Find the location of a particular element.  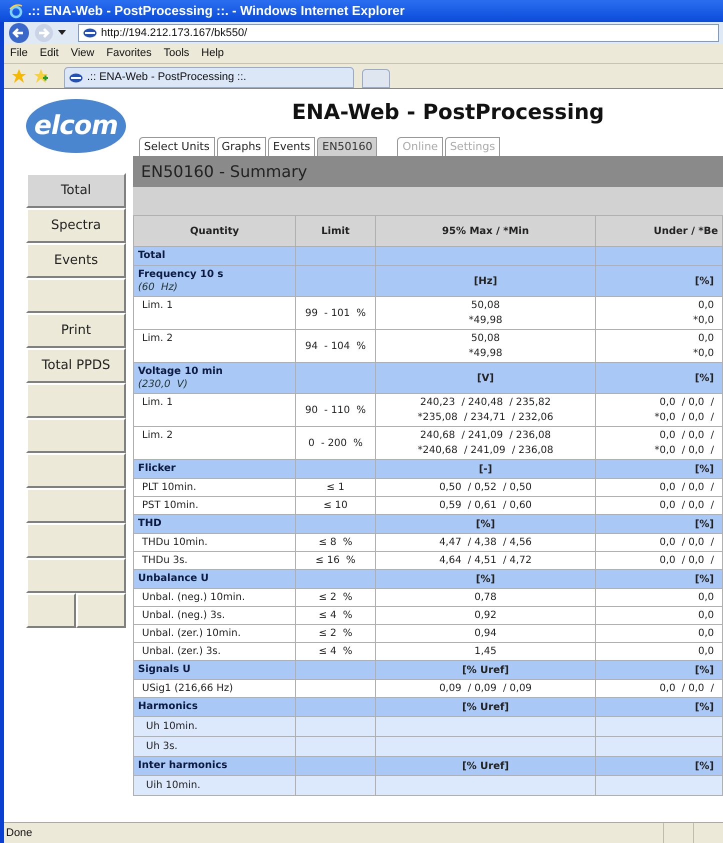

limit-value: ≤ 10 is located at coordinates (335, 505).